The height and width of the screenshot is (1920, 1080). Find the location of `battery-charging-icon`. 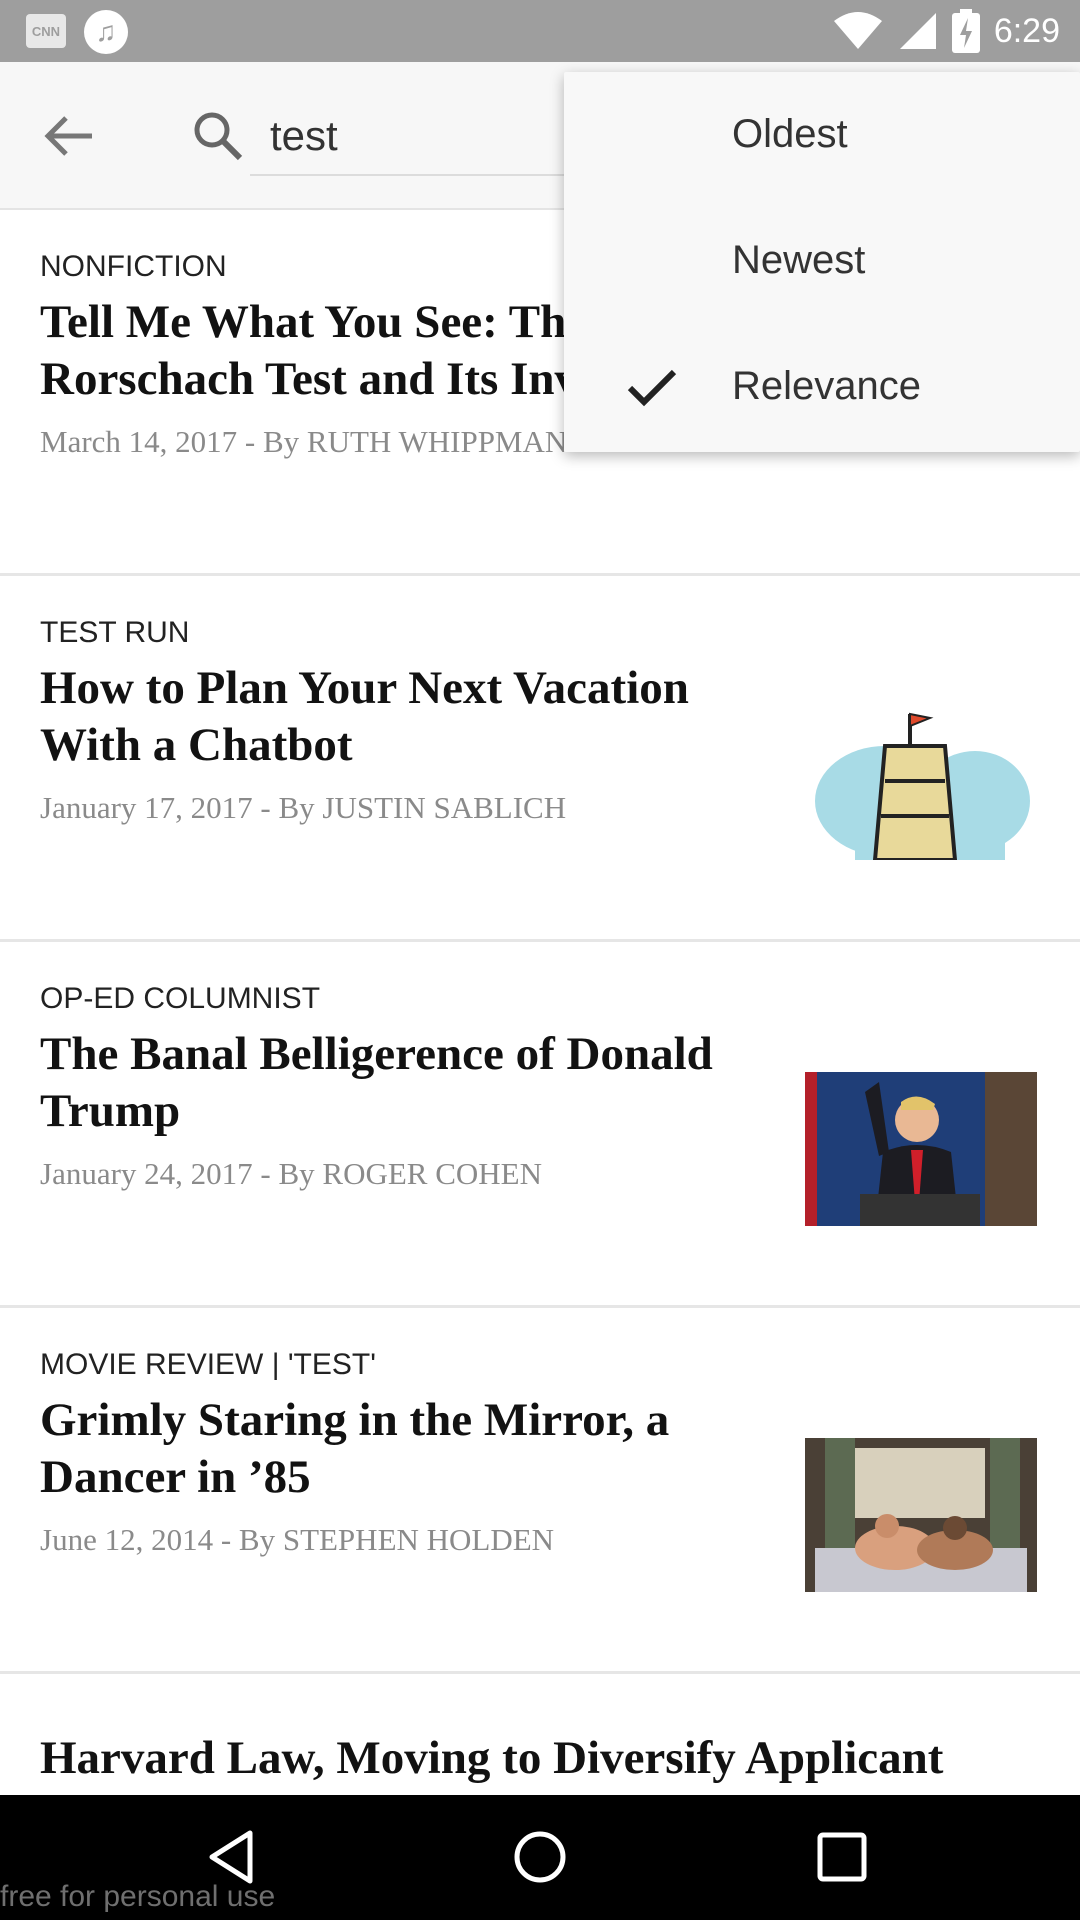

battery-charging-icon is located at coordinates (965, 31).